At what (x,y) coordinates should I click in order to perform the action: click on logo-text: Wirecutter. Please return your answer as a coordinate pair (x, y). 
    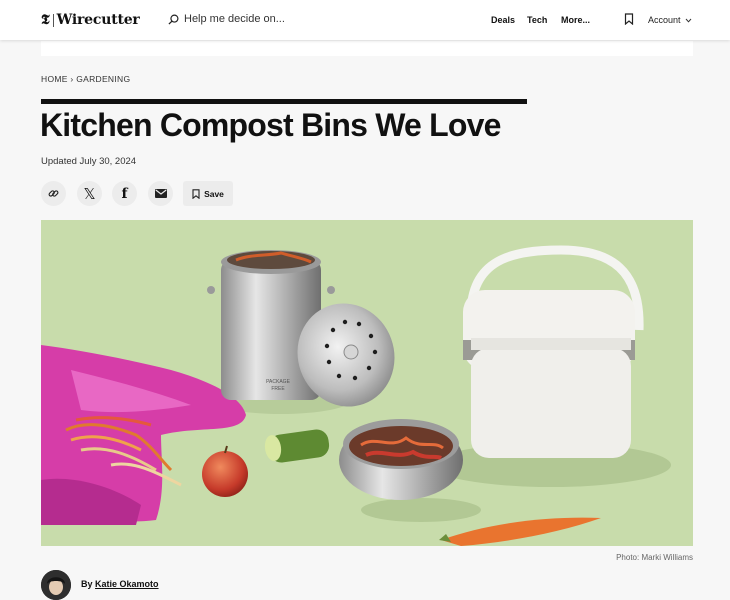
    Looking at the image, I should click on (98, 20).